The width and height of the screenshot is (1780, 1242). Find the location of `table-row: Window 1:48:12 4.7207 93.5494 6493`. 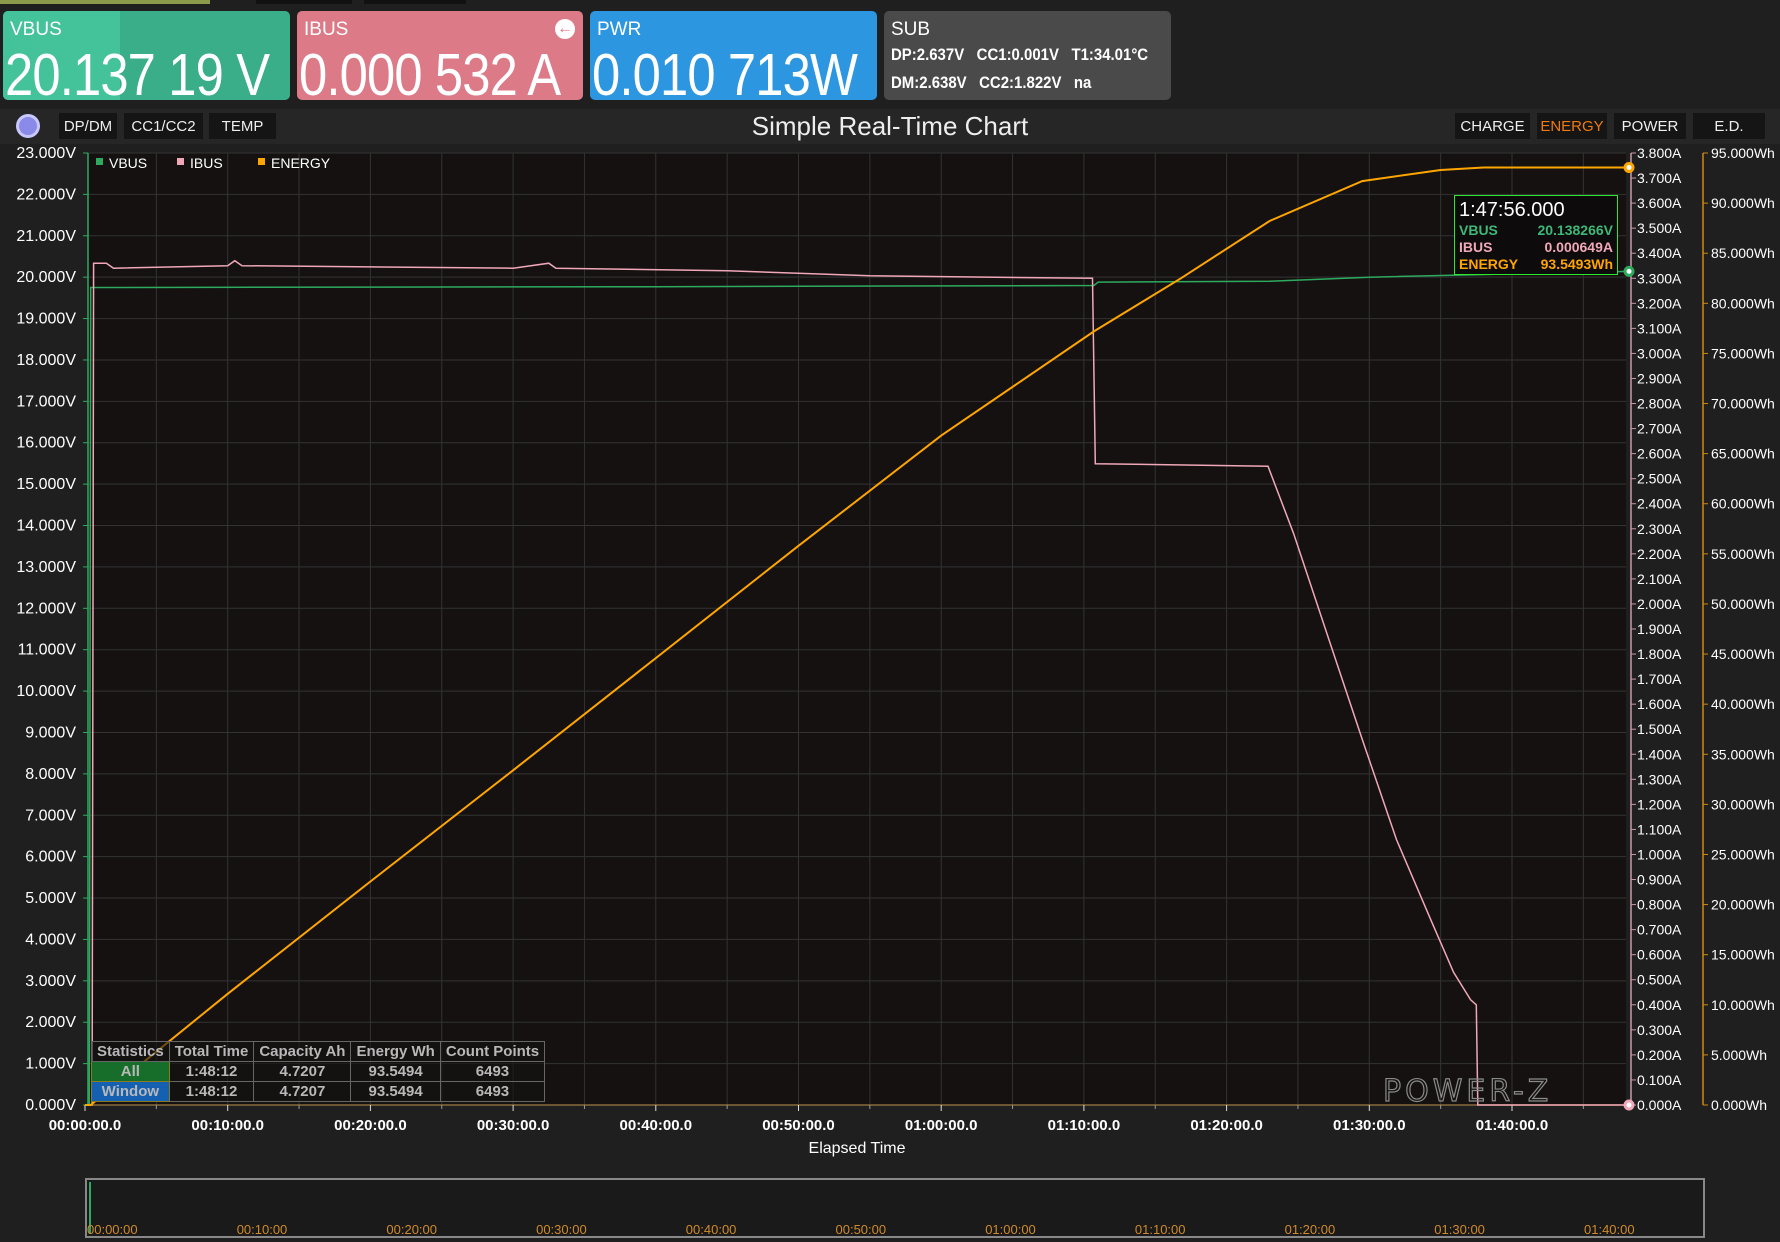

table-row: Window 1:48:12 4.7207 93.5494 6493 is located at coordinates (318, 1091).